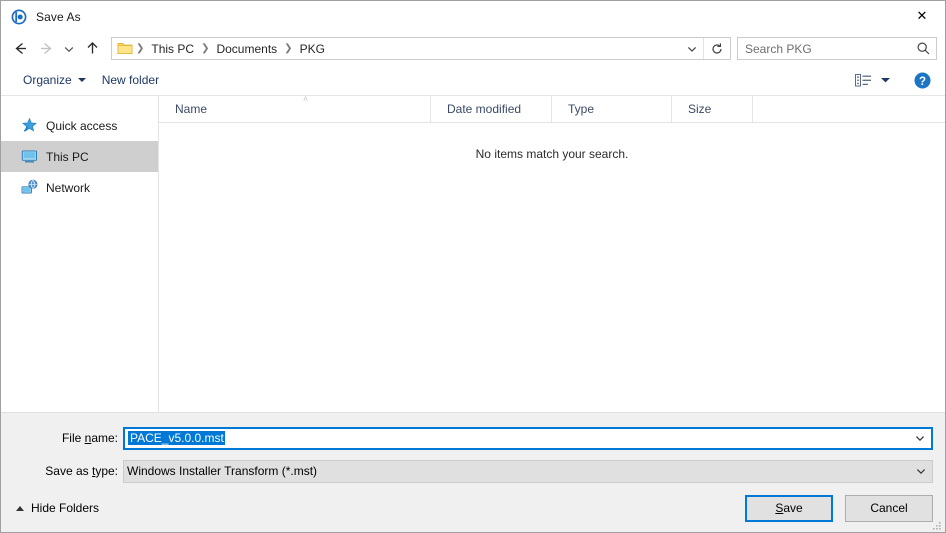 This screenshot has height=533, width=946. What do you see at coordinates (68, 187) in the screenshot?
I see `sidebar-item-label: Network` at bounding box center [68, 187].